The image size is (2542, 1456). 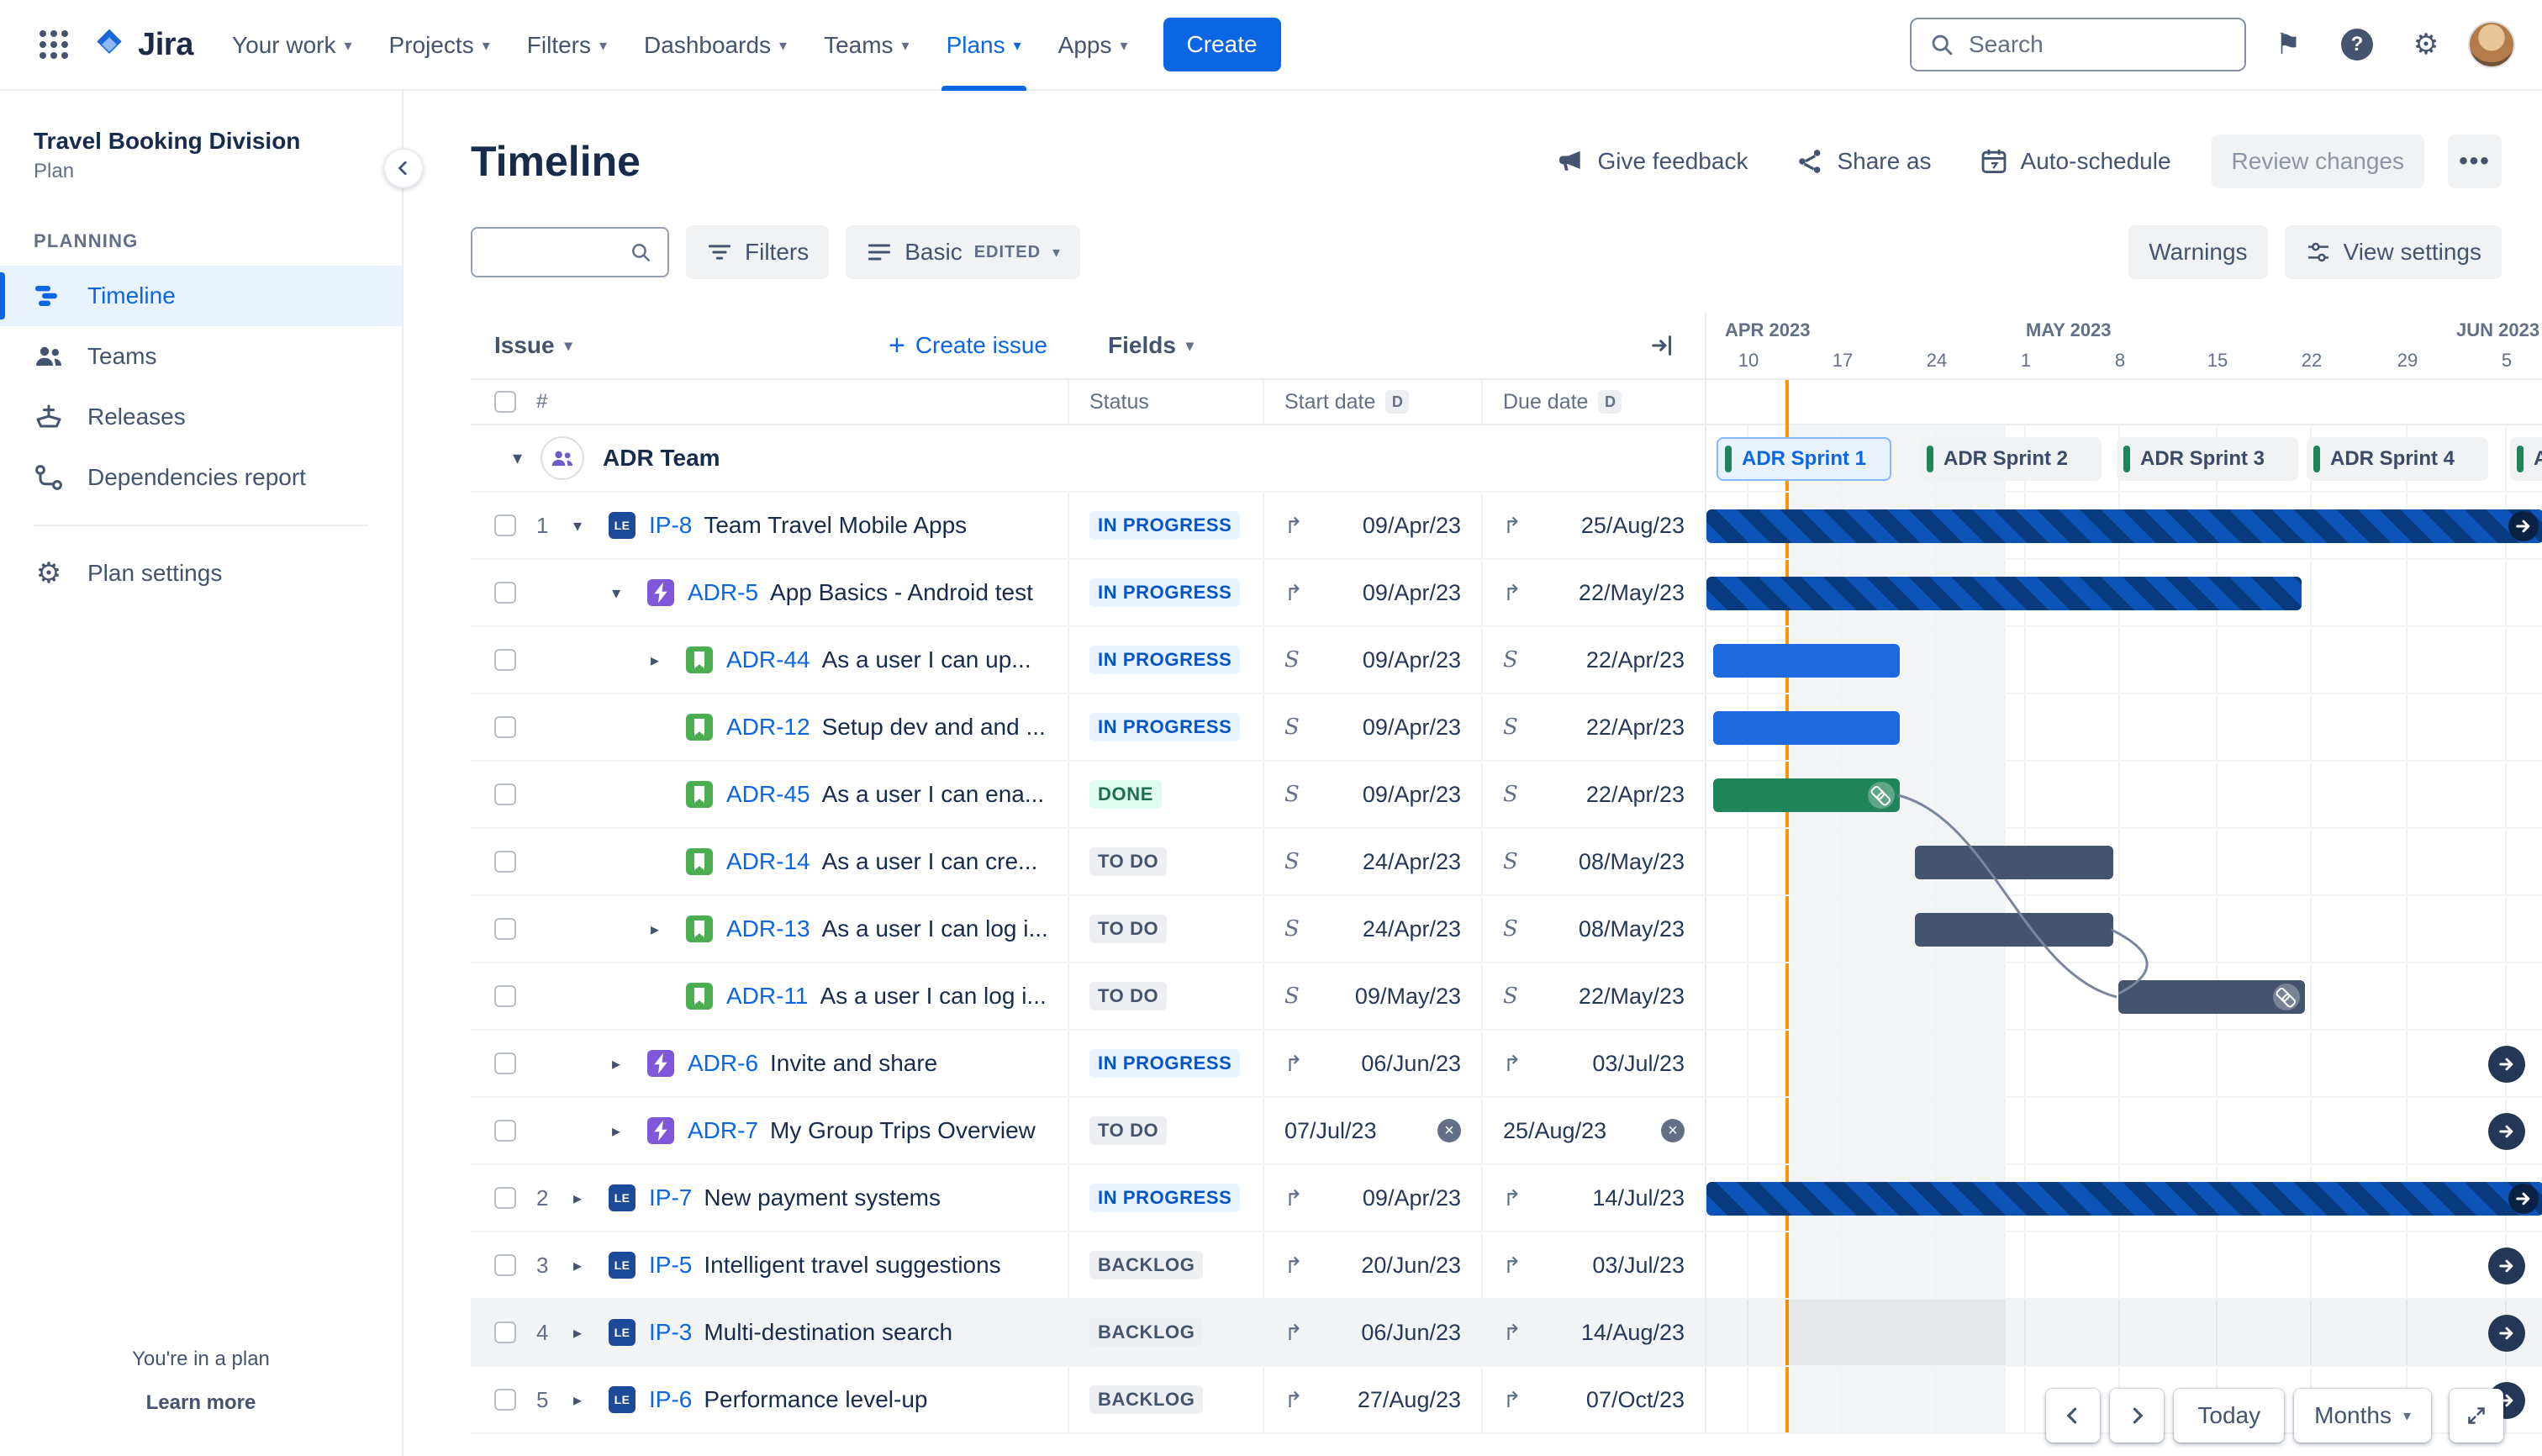 I want to click on start-date-cell: 07/Jul/23 ×, so click(x=1372, y=1130).